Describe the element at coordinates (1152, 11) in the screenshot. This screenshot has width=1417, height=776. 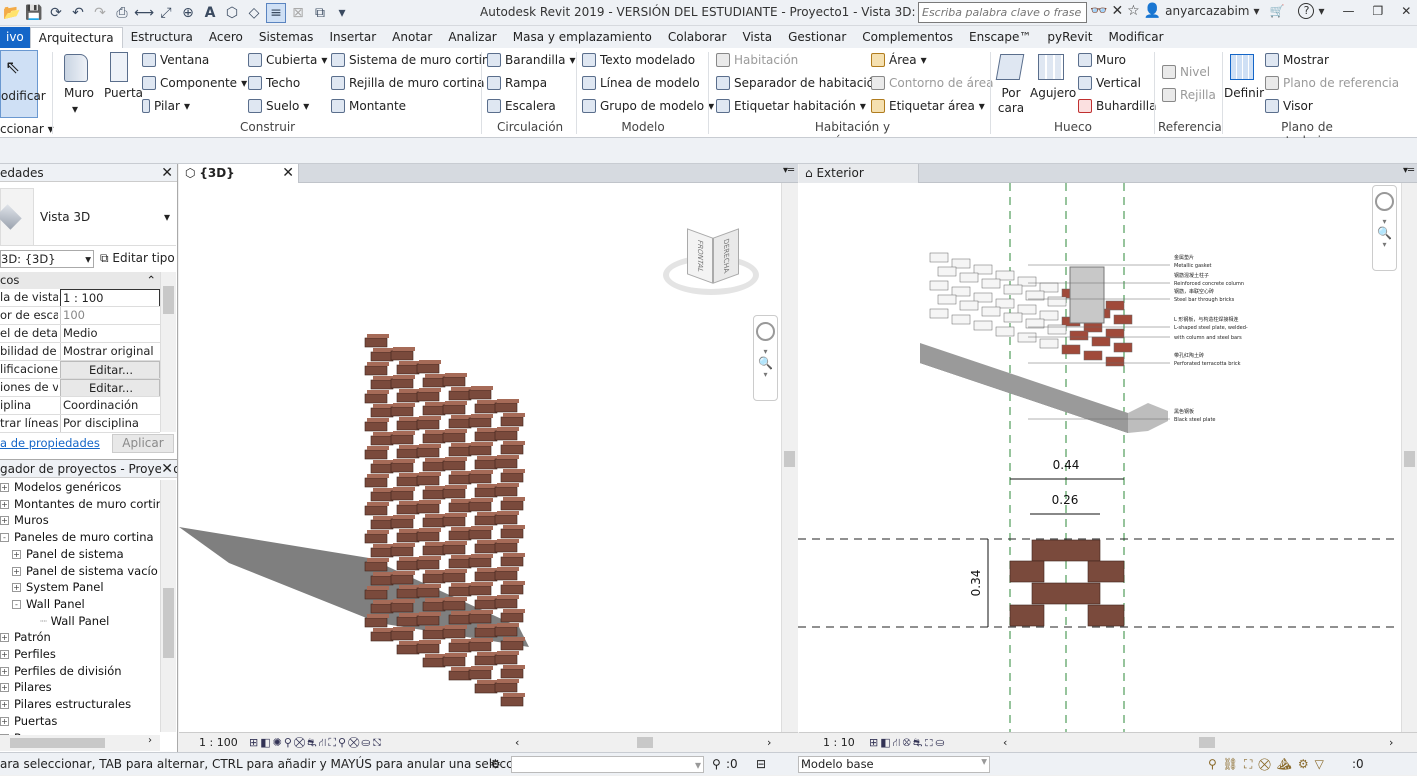
I see `user-icon: 👤` at that location.